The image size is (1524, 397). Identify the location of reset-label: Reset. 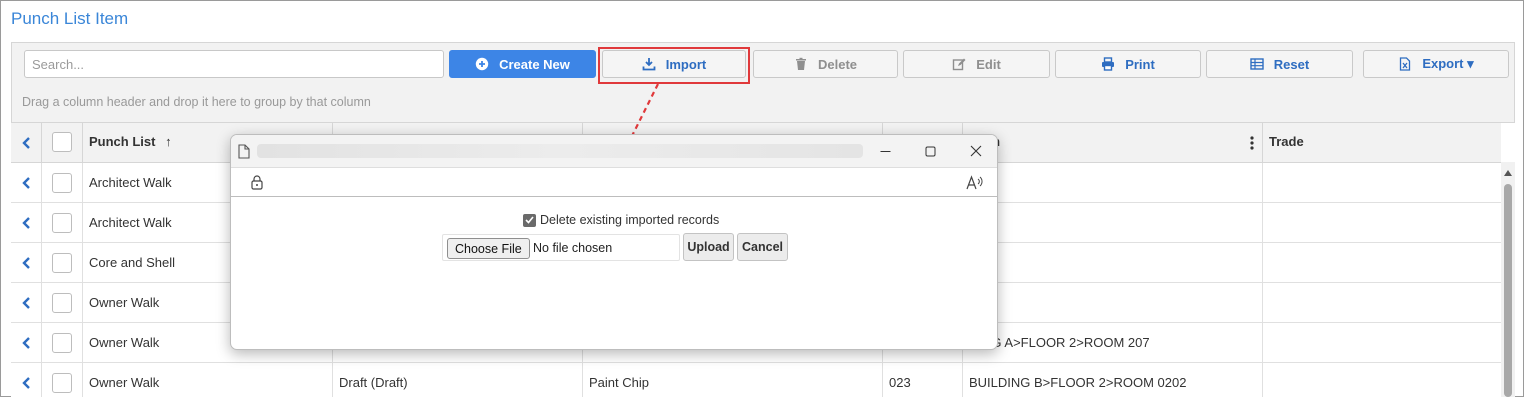
(1291, 64).